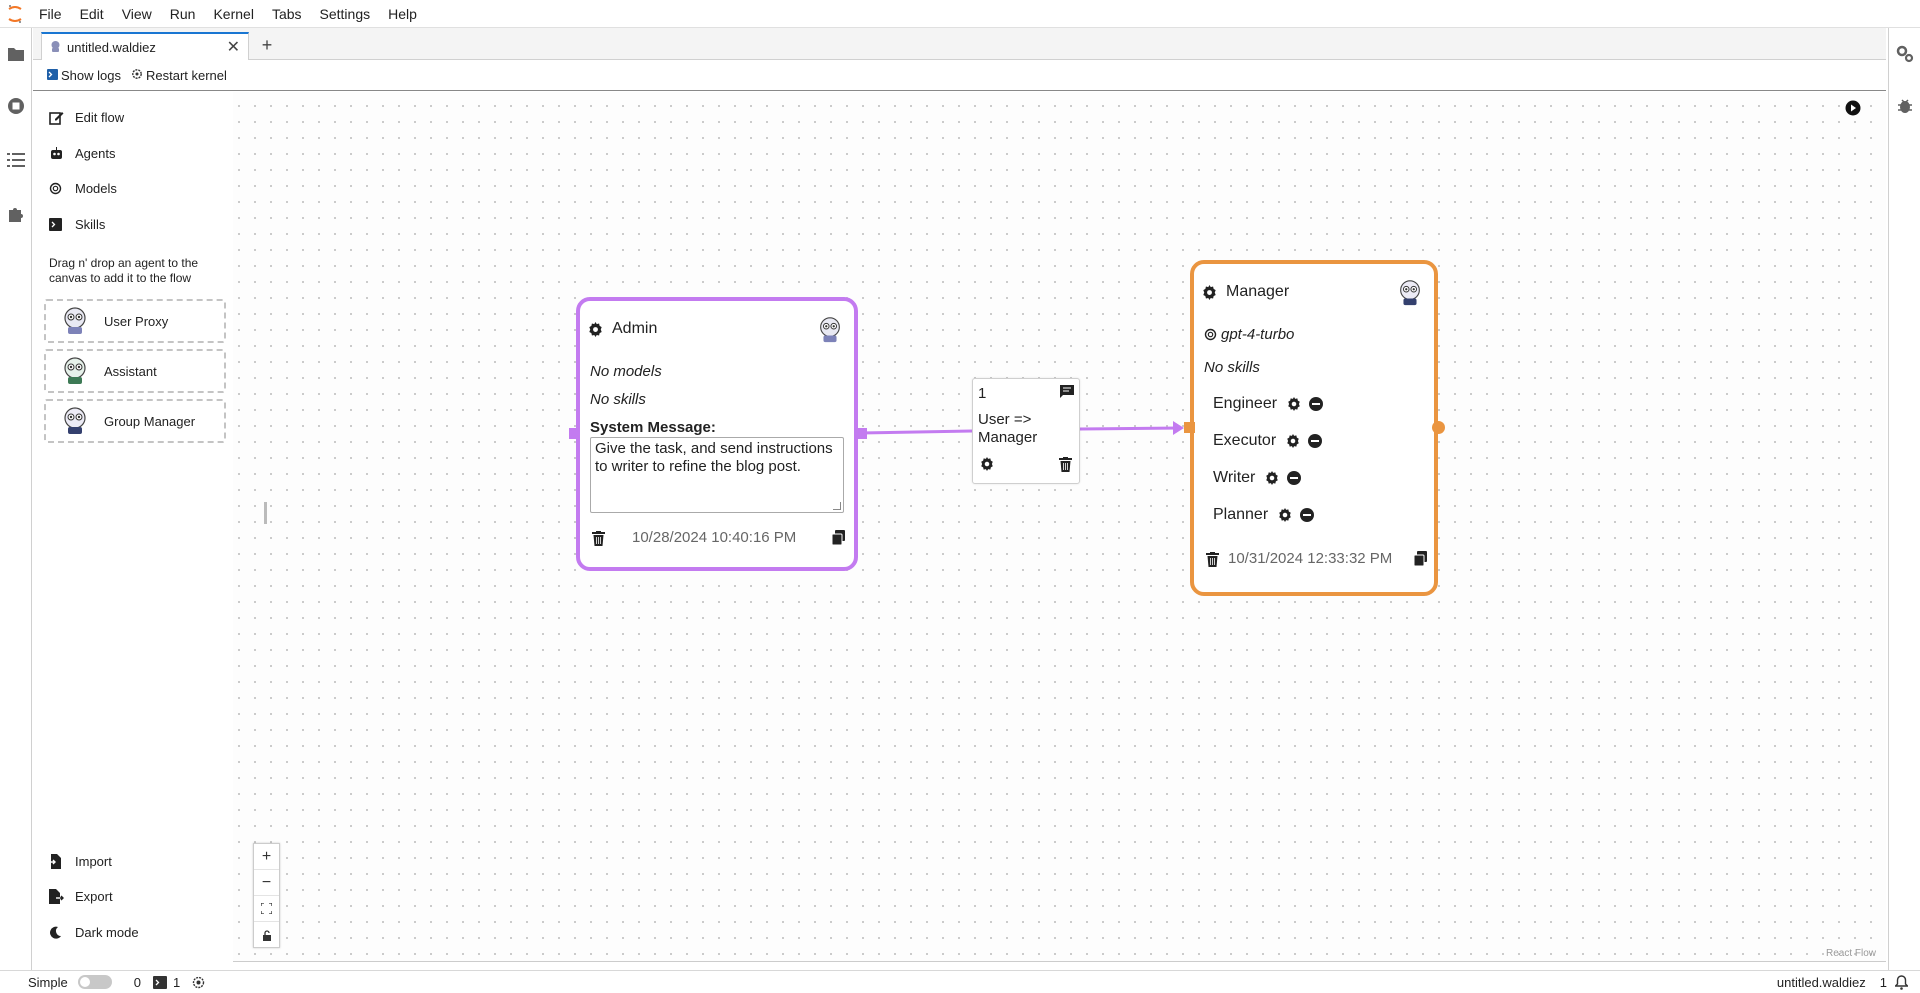  What do you see at coordinates (233, 14) in the screenshot?
I see `menu-kernel: Kernel` at bounding box center [233, 14].